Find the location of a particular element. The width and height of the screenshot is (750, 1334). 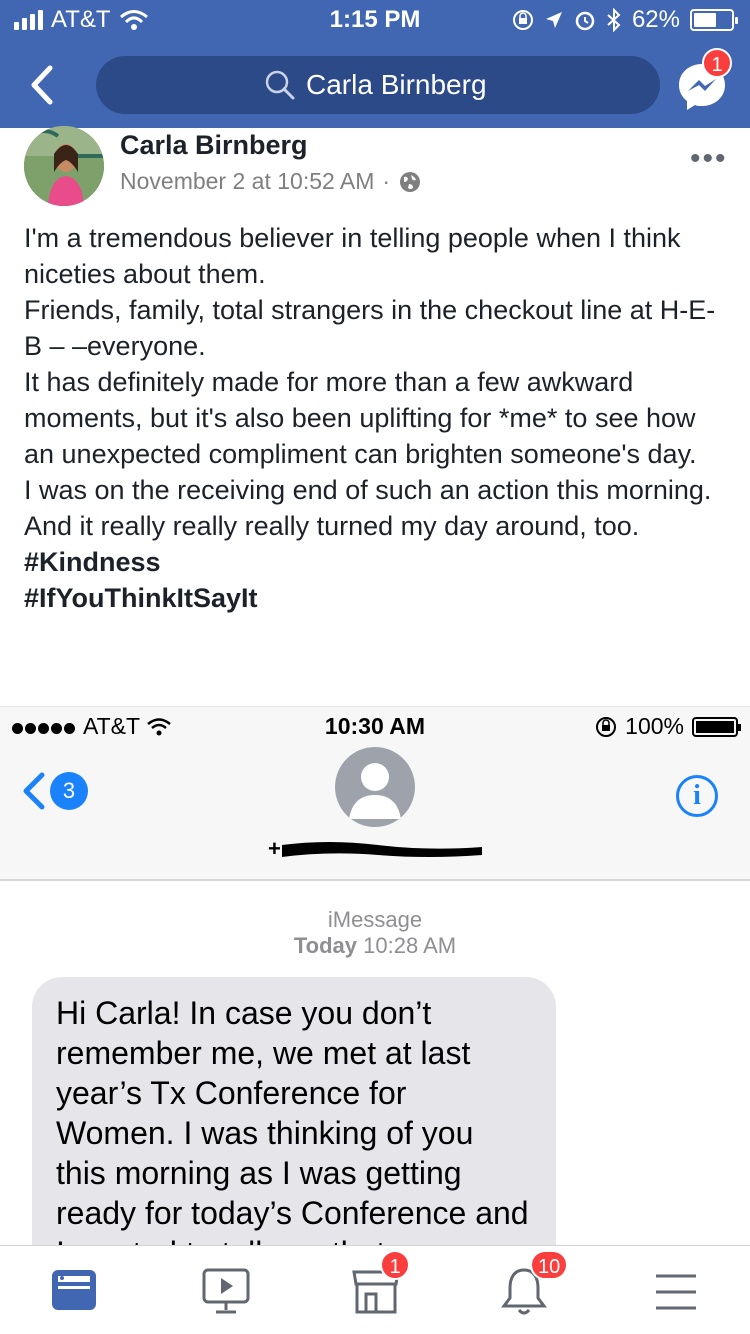

timestamp-time: 10:28 AM is located at coordinates (410, 945).